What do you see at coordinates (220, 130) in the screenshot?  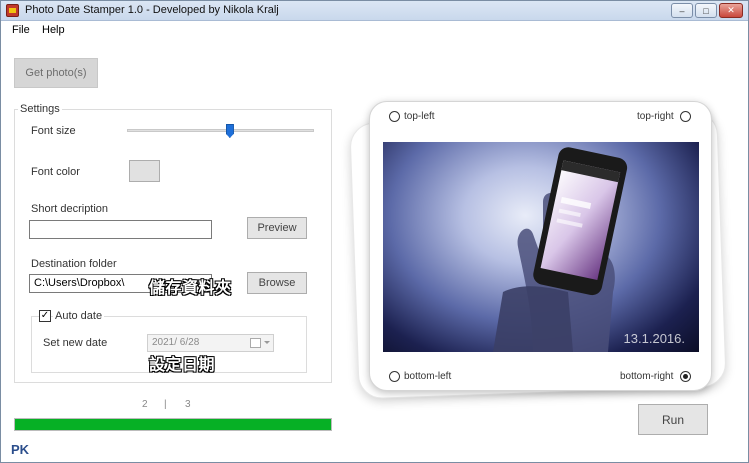 I see `font-size-slider-track` at bounding box center [220, 130].